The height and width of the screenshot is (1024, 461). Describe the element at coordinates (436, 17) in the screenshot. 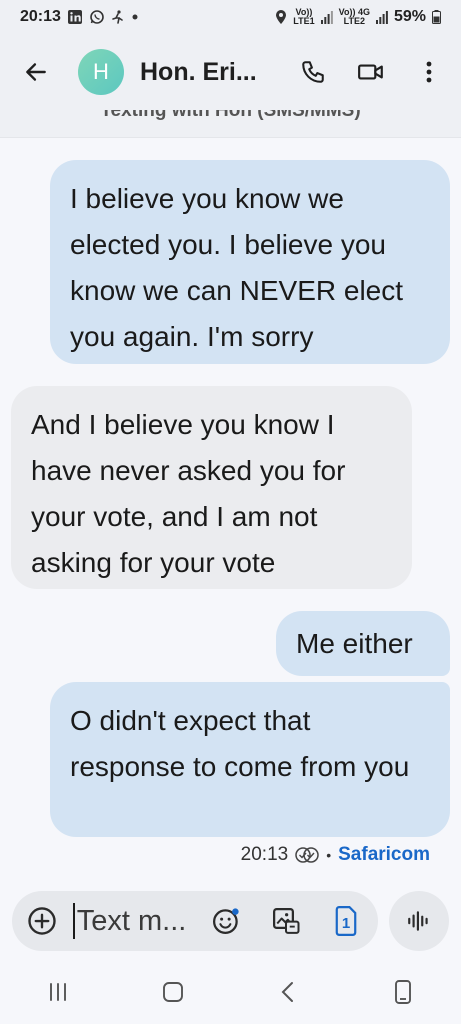

I see `battery-icon` at that location.